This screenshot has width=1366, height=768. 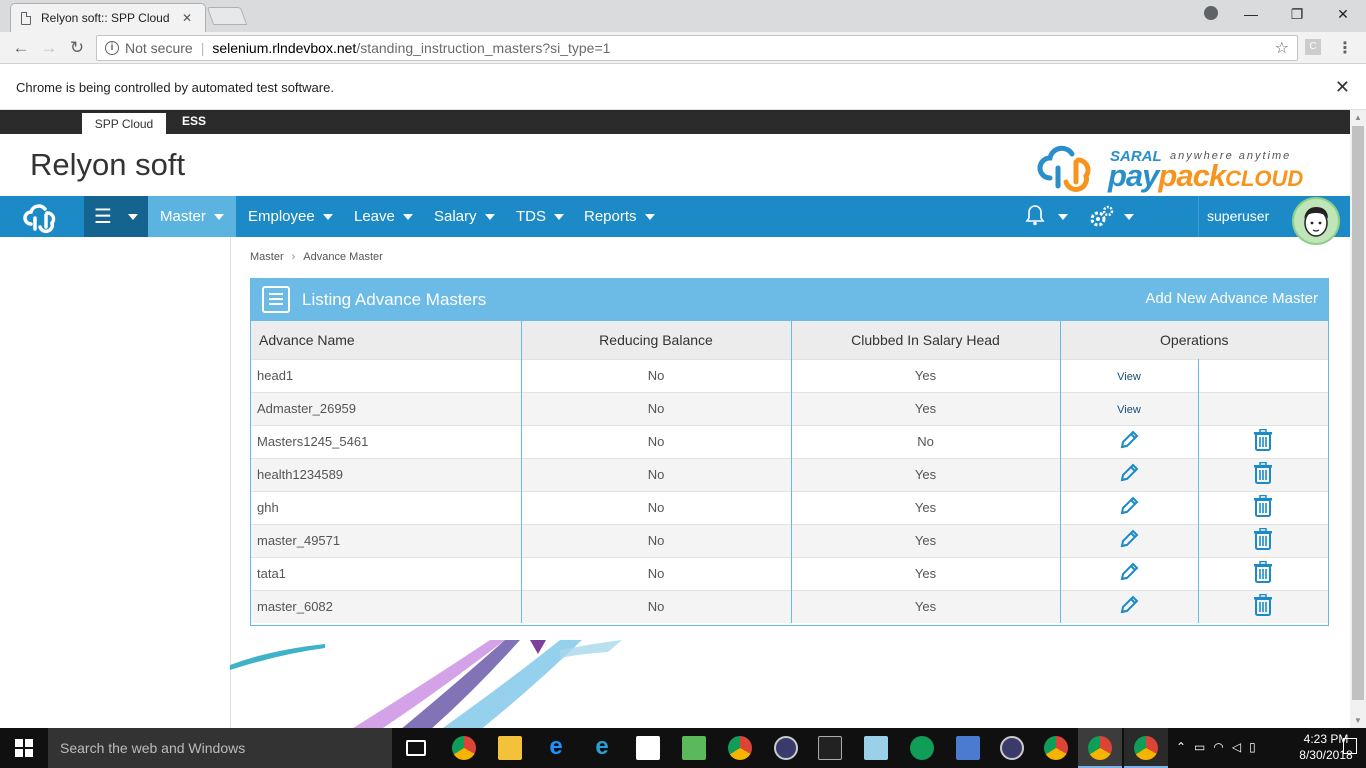 I want to click on page-scrollbar: ▲ ▼, so click(x=1358, y=419).